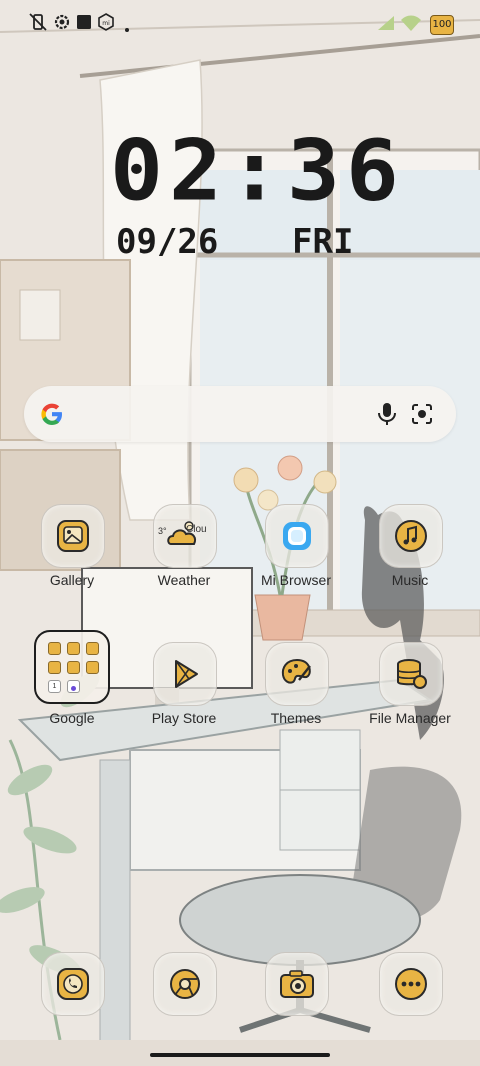 The image size is (480, 1066). Describe the element at coordinates (254, 171) in the screenshot. I see `clock-time: 02:36` at that location.